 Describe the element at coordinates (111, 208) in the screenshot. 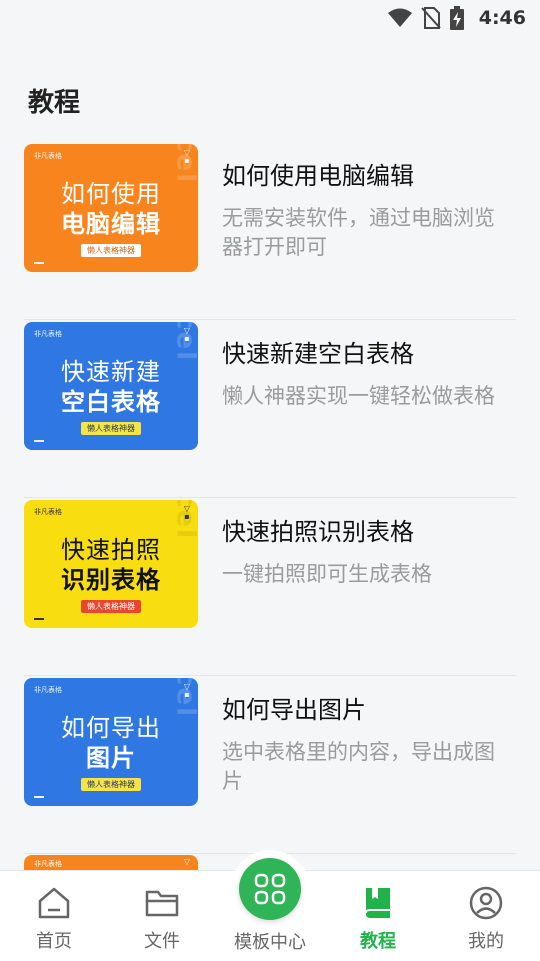

I see `tutorial-thumbnail: 非凡表格 ▽▪ excel 如何使用 电脑编辑 懒人表格神器` at that location.